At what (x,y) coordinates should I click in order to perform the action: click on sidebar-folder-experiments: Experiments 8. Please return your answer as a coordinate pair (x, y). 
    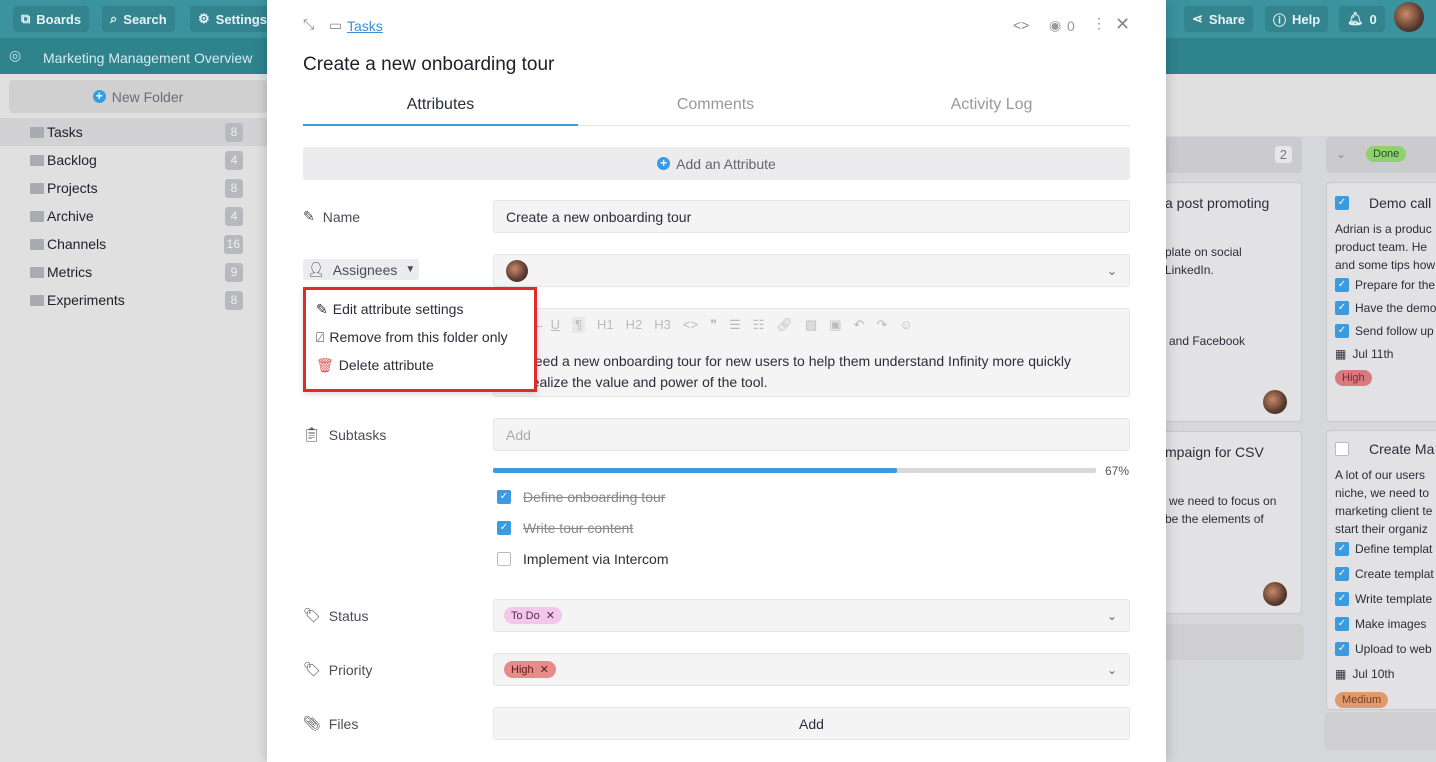
    Looking at the image, I should click on (133, 300).